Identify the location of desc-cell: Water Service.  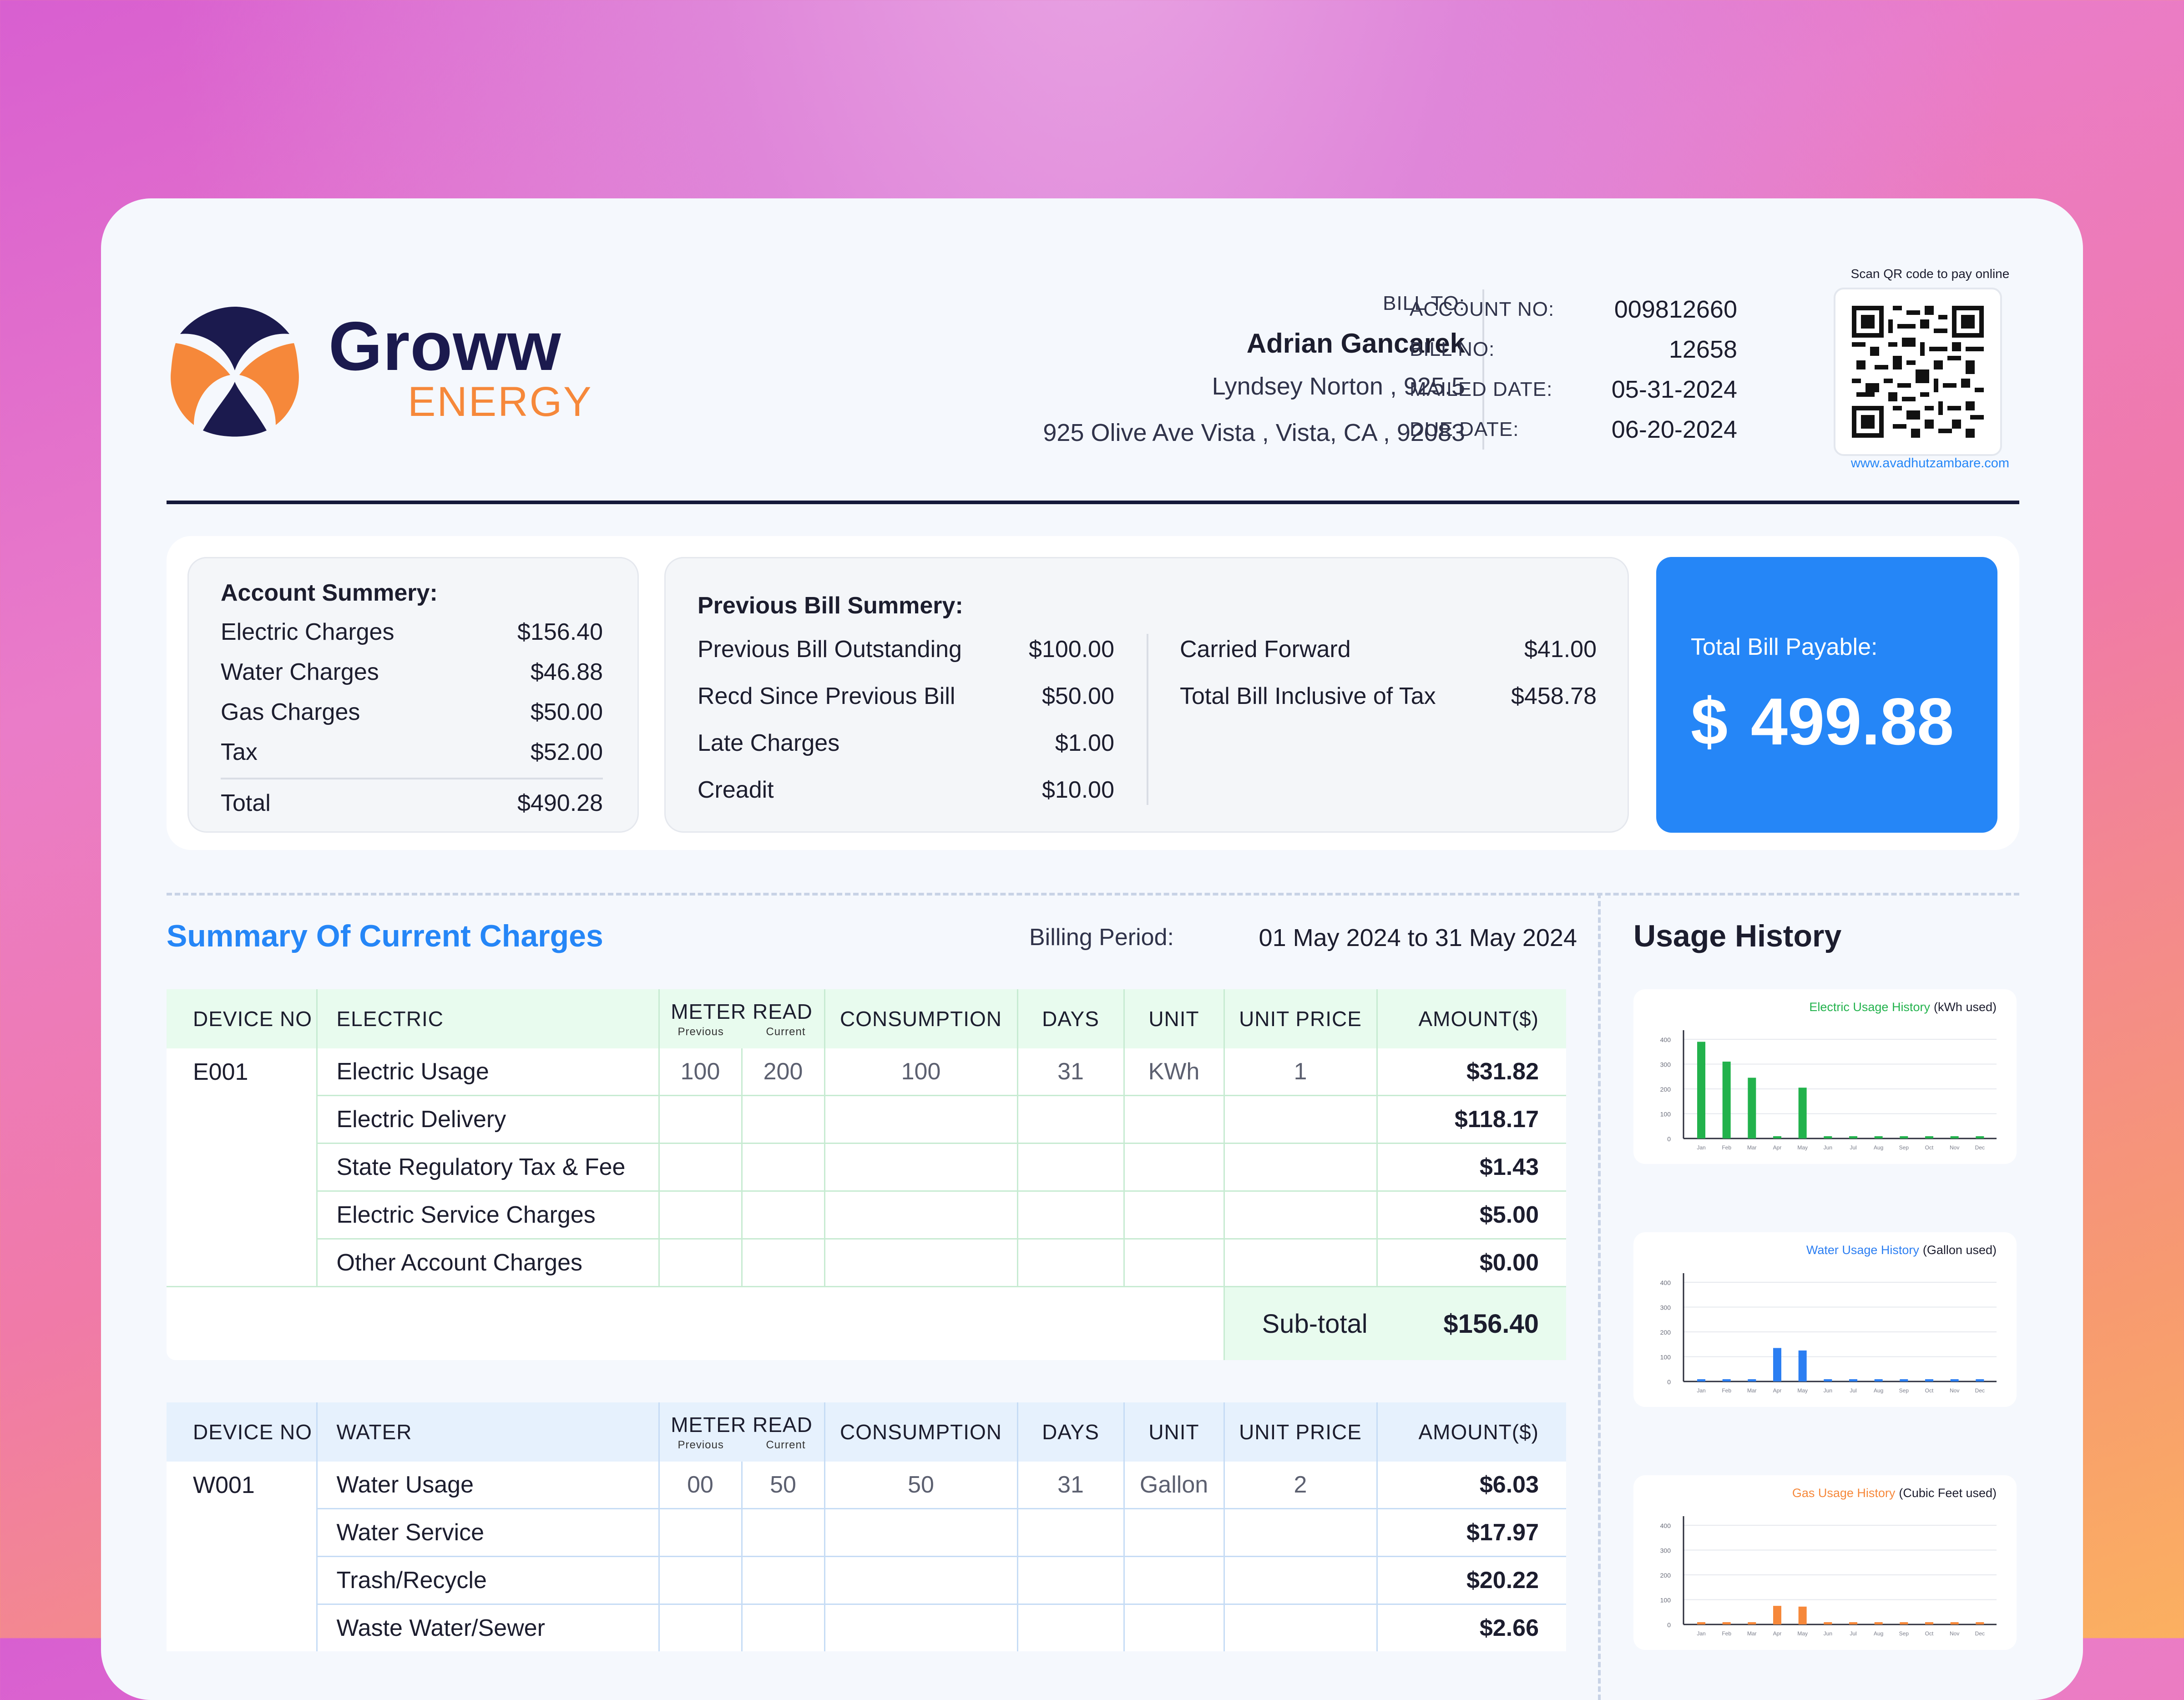
(488, 1532).